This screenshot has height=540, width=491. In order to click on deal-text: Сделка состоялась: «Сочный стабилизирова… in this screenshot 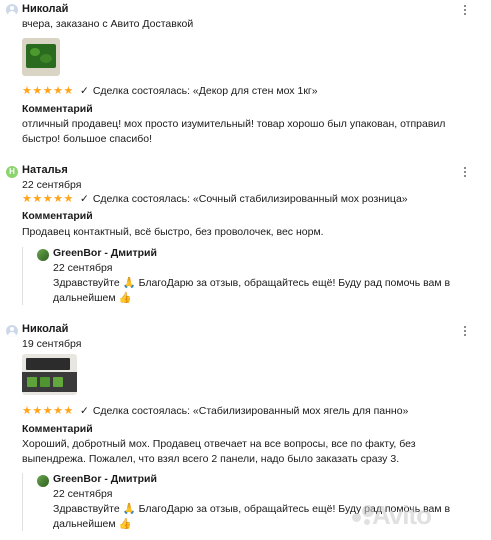, I will do `click(250, 199)`.